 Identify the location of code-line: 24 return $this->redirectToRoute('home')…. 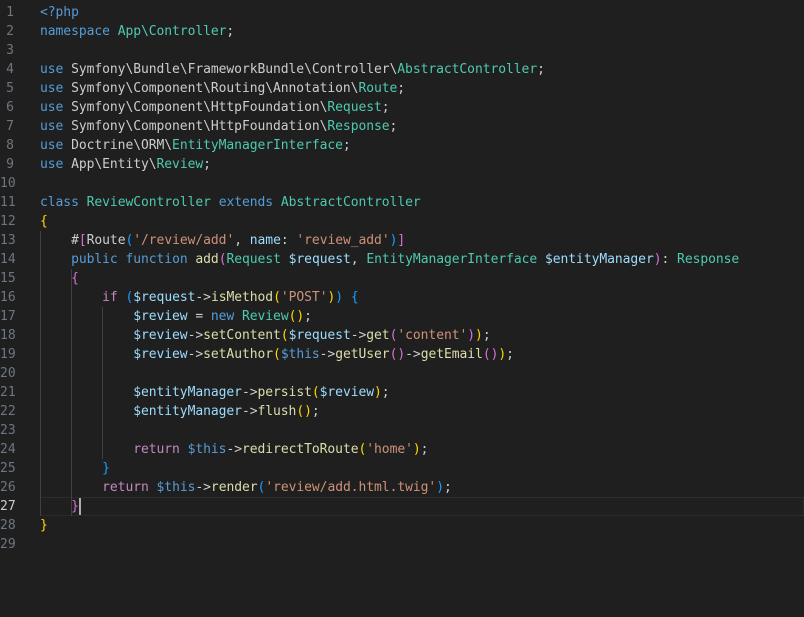
(402, 449).